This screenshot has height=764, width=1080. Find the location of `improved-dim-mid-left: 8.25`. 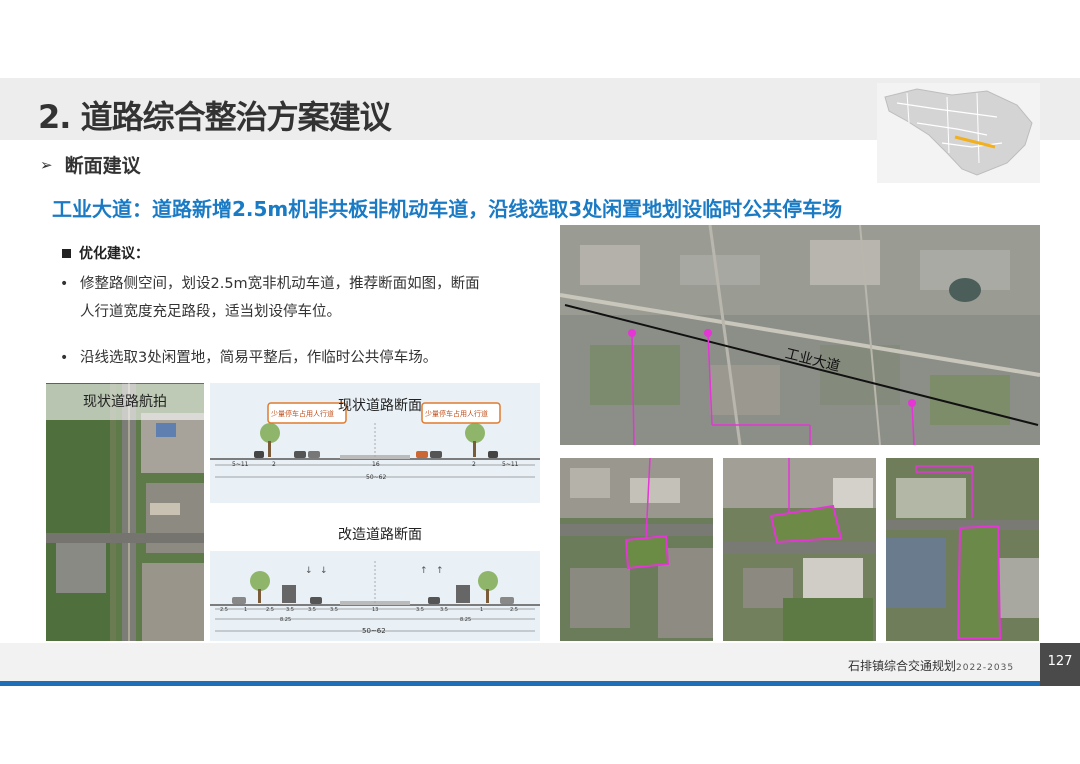

improved-dim-mid-left: 8.25 is located at coordinates (286, 620).